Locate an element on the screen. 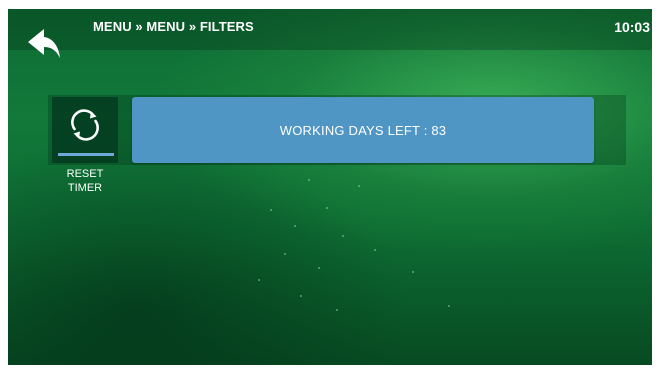 The width and height of the screenshot is (659, 376). working-days-panel: WORKING DAYS LEFT : 83 is located at coordinates (363, 130).